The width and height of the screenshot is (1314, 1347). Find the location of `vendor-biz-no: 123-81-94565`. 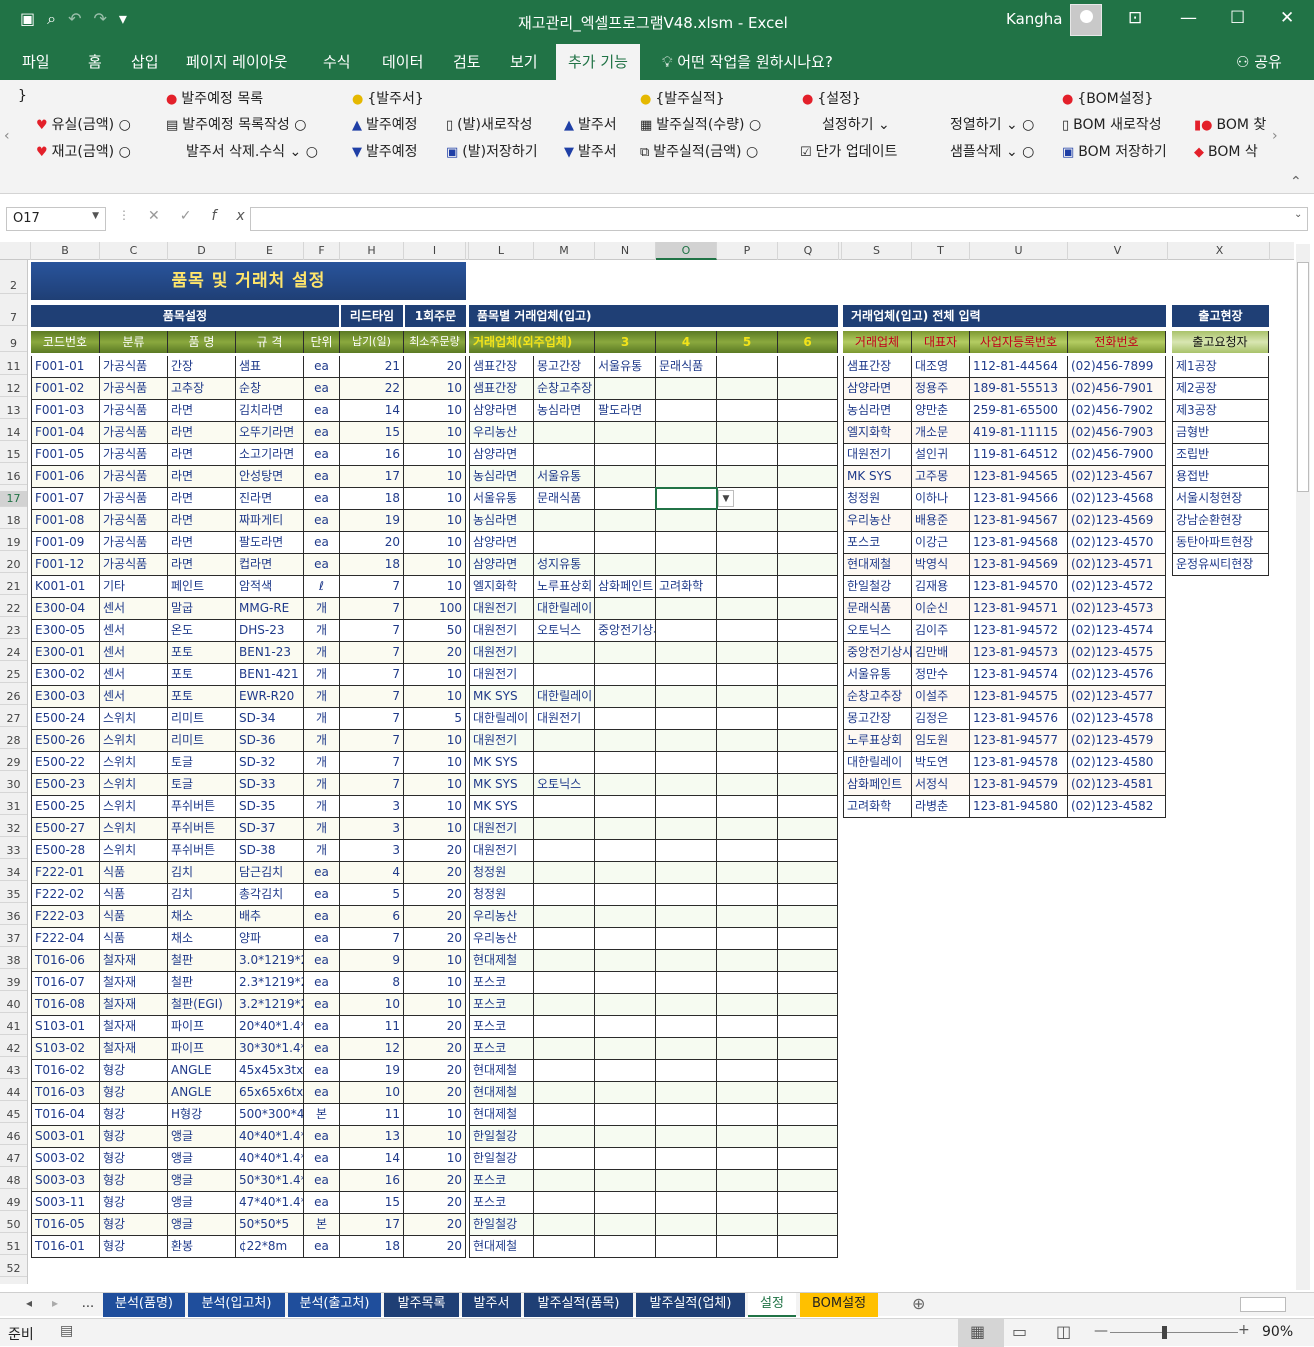

vendor-biz-no: 123-81-94565 is located at coordinates (1019, 477).